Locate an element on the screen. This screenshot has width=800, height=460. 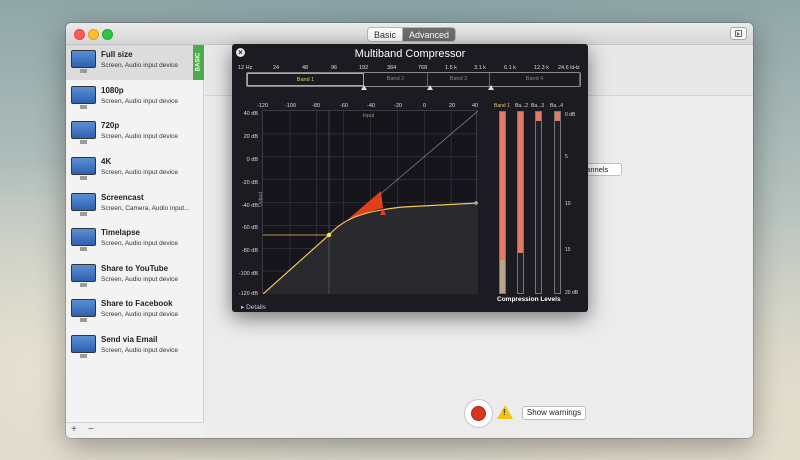
preset-item: Timelapse Screen, Audio input device is located at coordinates (135, 240).